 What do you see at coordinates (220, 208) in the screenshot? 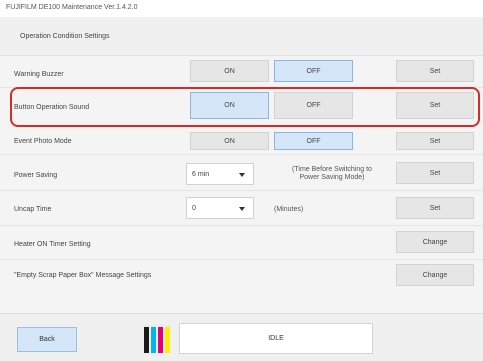
I see `uncap-time-select: 0` at bounding box center [220, 208].